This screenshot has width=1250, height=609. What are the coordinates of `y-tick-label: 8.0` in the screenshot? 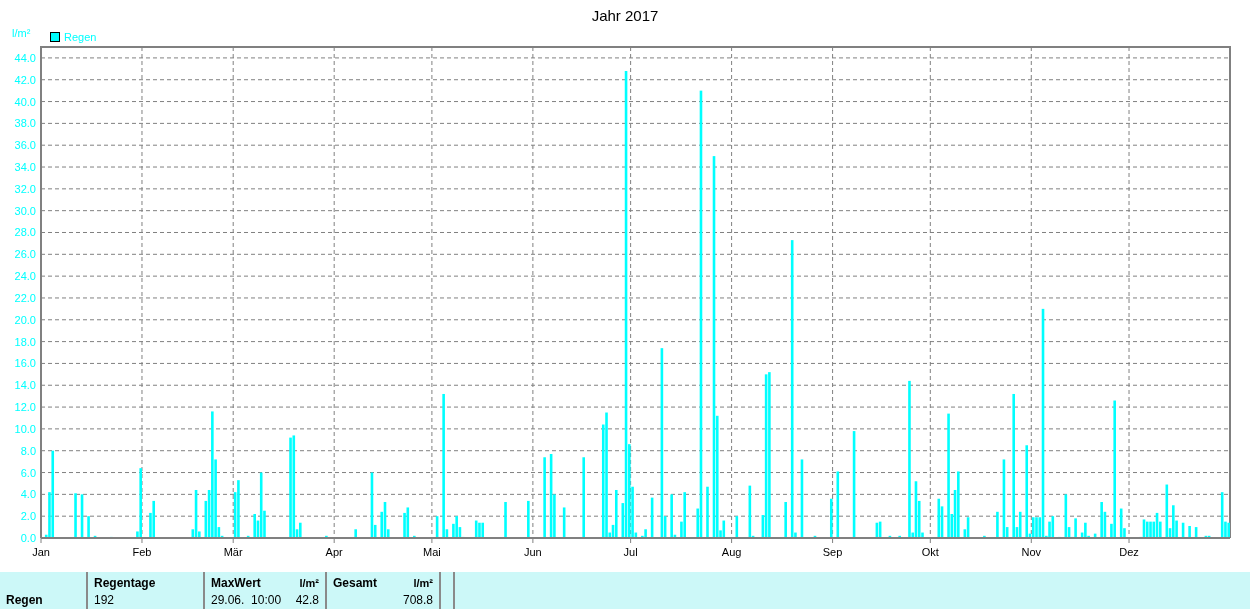 It's located at (28, 450).